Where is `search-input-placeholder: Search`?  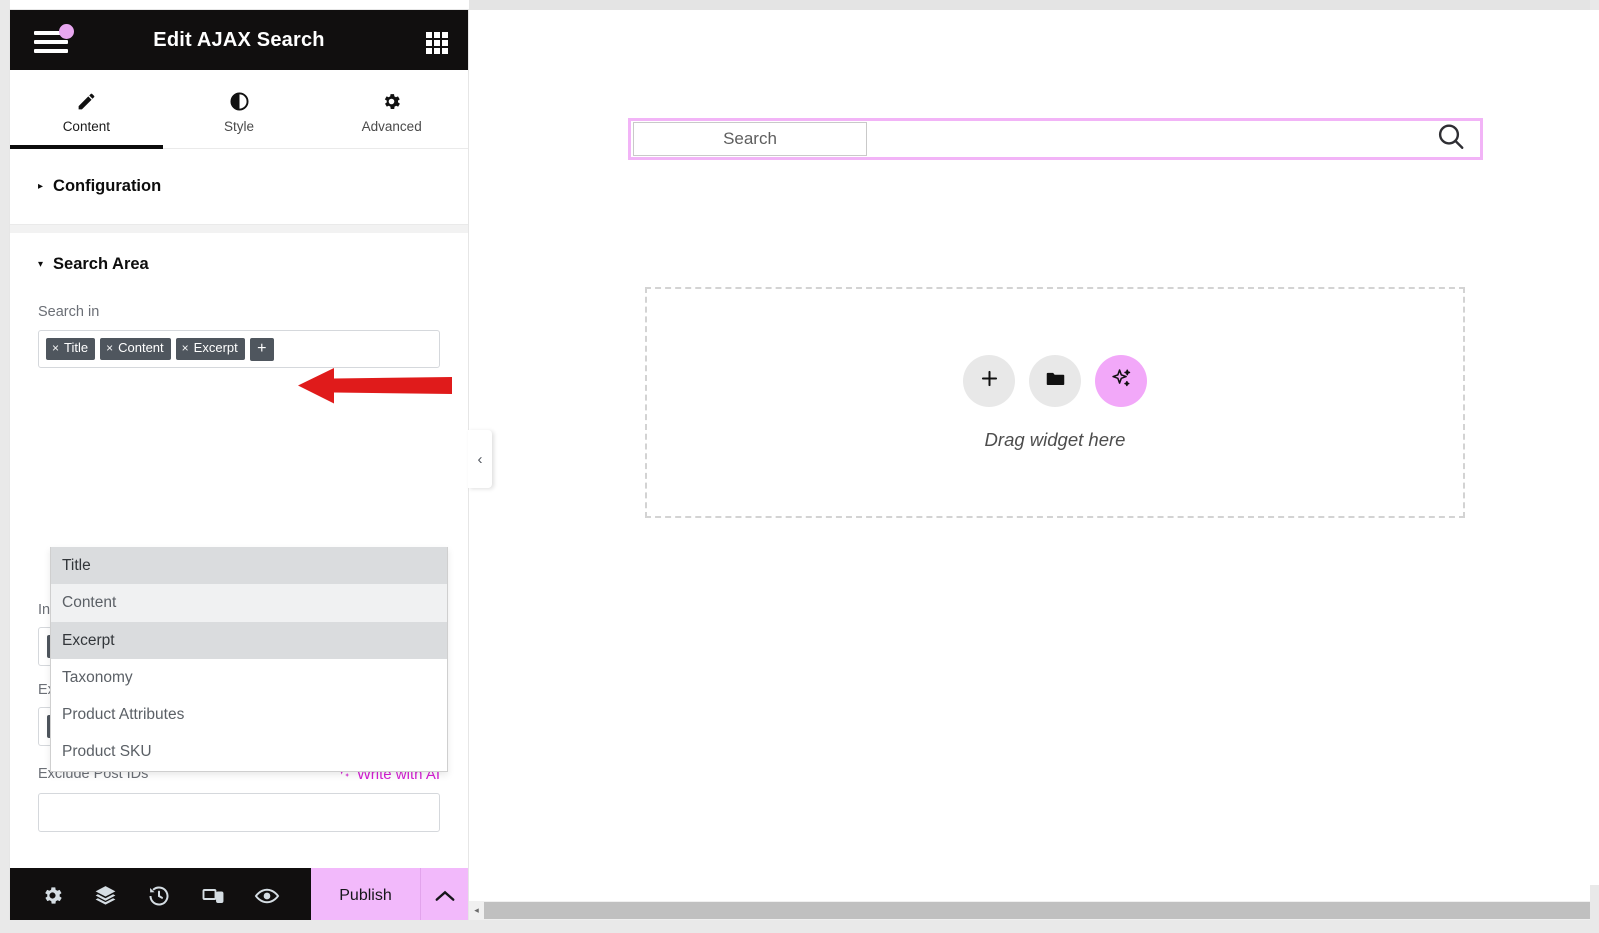
search-input-placeholder: Search is located at coordinates (750, 138).